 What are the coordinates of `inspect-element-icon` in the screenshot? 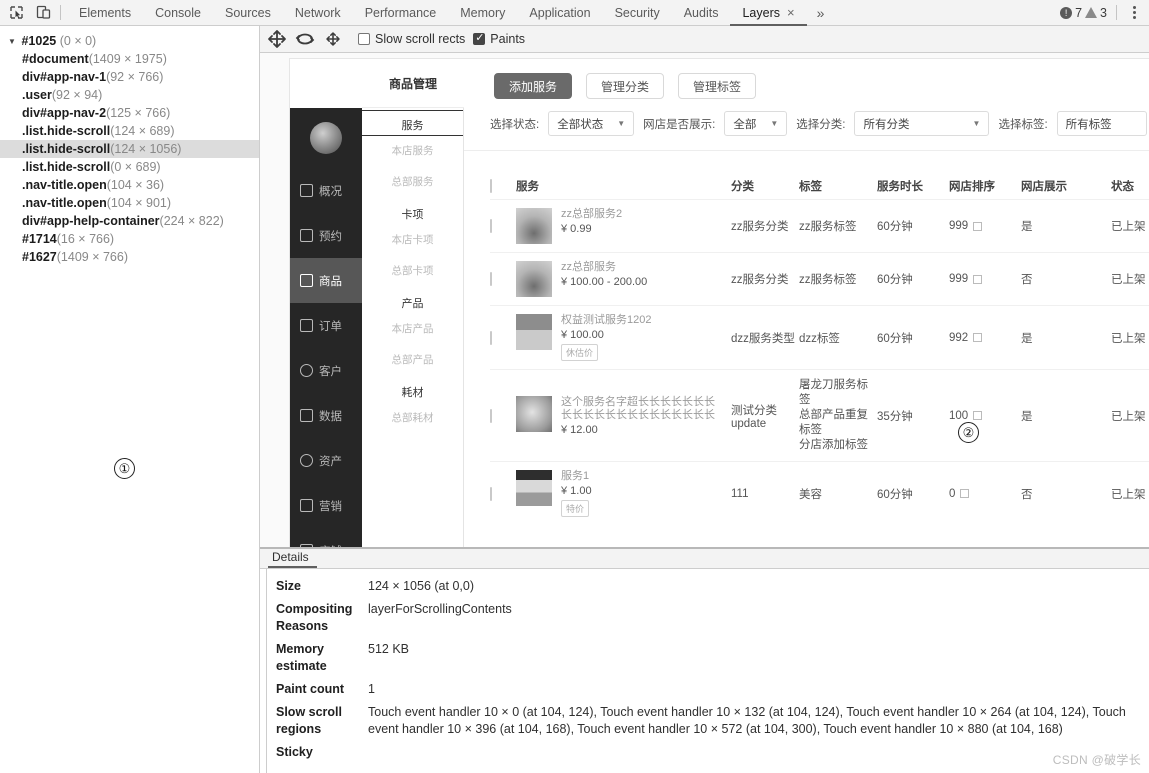 It's located at (16, 12).